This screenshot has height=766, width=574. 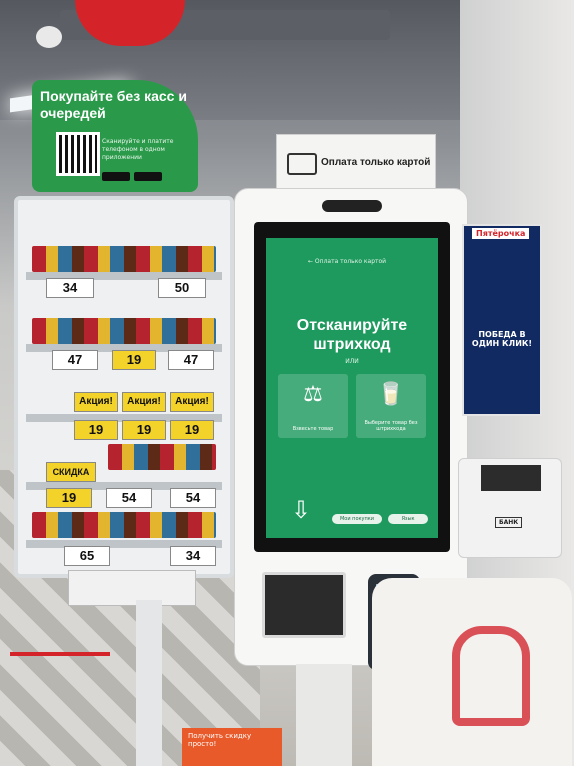 I want to click on promo-display: Пятёрочка ПОБЕДА В ОДИН КЛИК!, so click(x=502, y=320).